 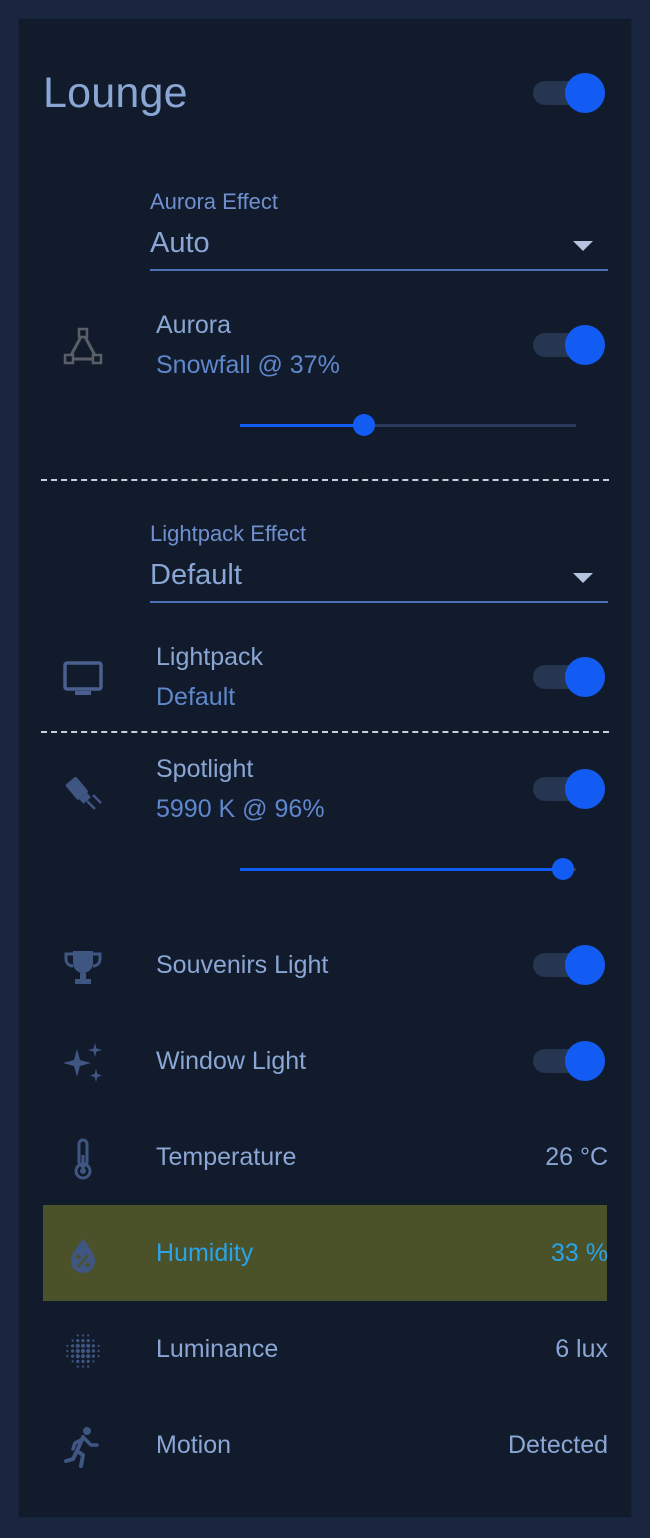 I want to click on spotlight-brightness-slider, so click(x=408, y=869).